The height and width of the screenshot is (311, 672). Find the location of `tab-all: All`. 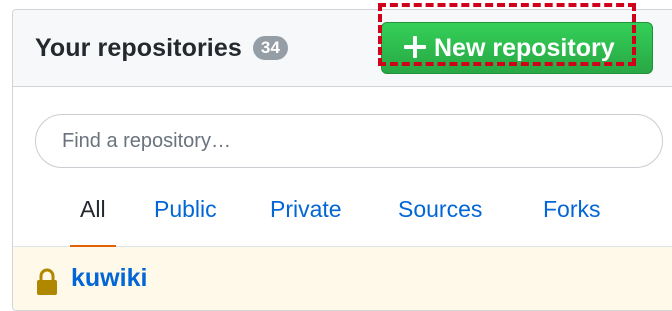

tab-all: All is located at coordinates (92, 222).